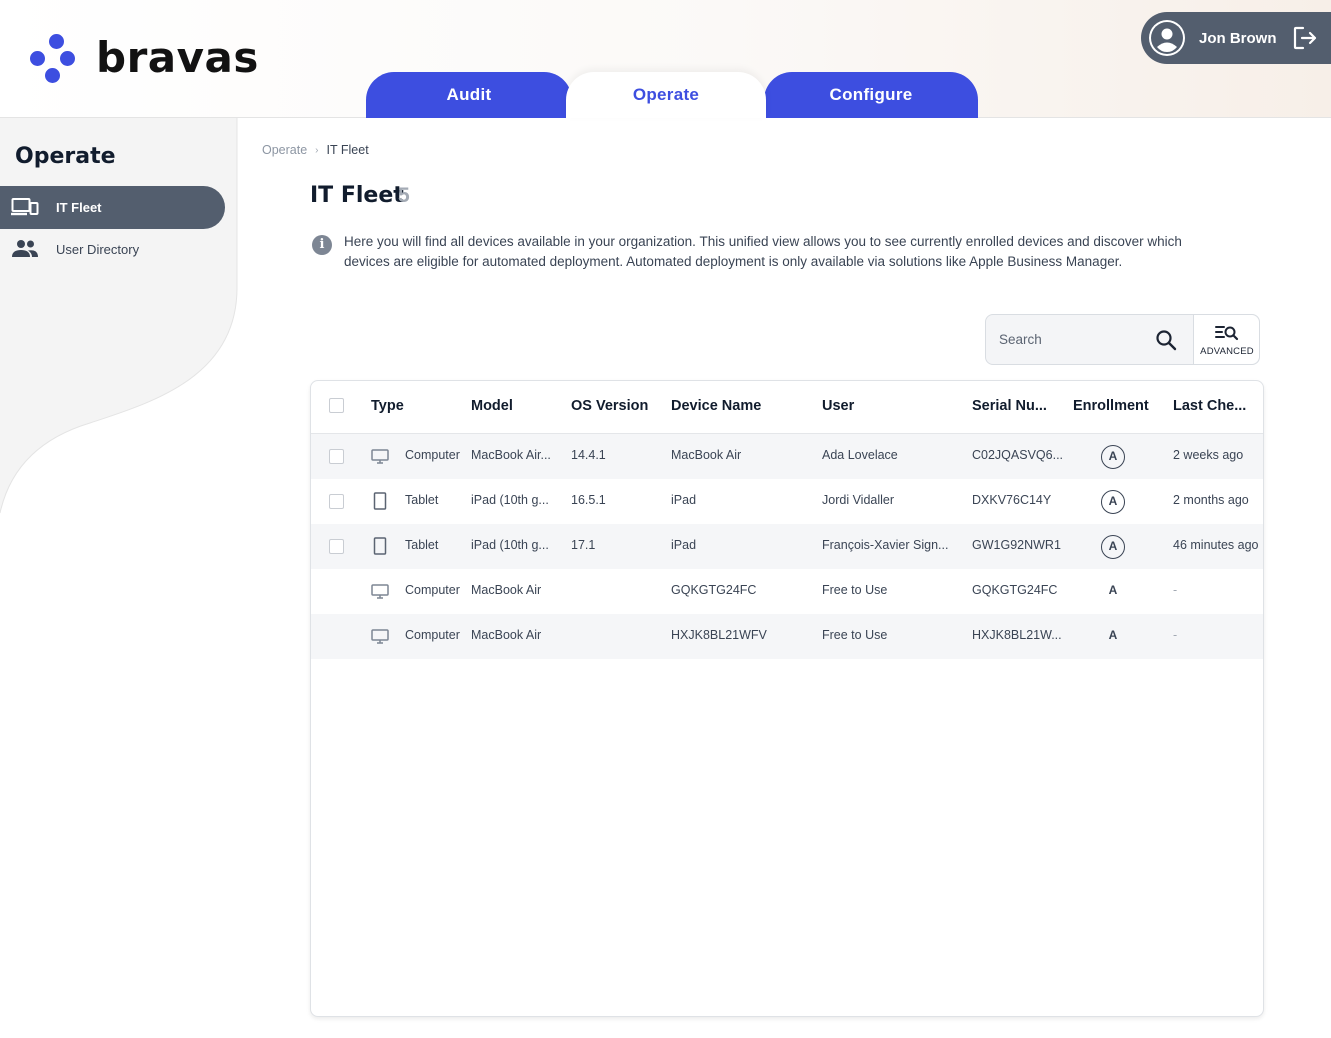 Image resolution: width=1331 pixels, height=1038 pixels. Describe the element at coordinates (1166, 340) in the screenshot. I see `search-icon` at that location.